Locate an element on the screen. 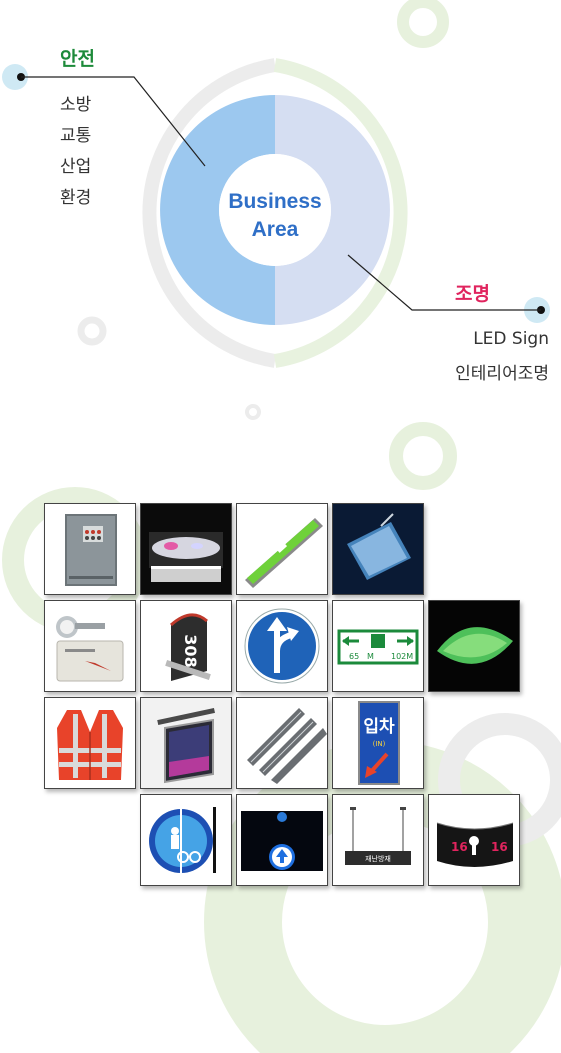 The width and height of the screenshot is (561, 1053). fire-control-panel-image is located at coordinates (90, 549).